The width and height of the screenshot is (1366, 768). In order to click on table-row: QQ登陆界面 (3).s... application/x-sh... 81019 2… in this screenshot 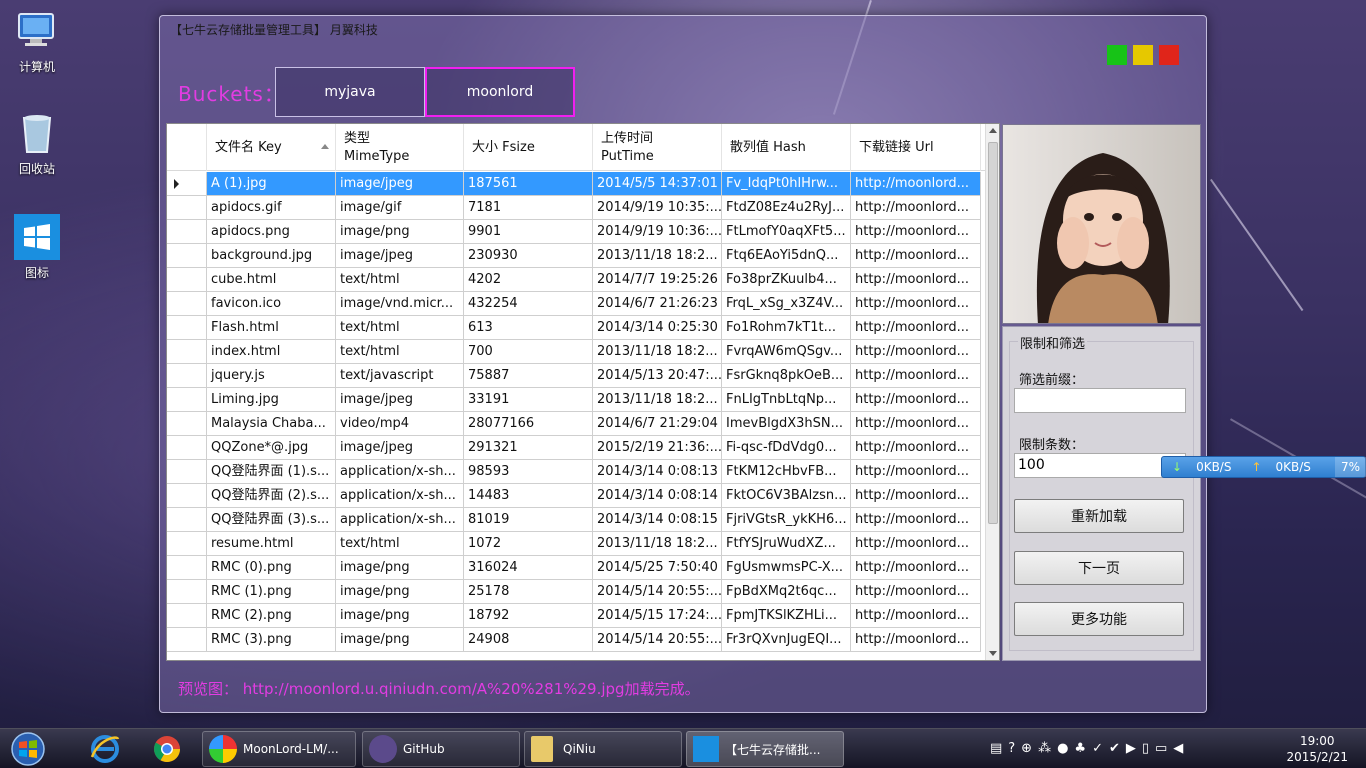, I will do `click(577, 520)`.